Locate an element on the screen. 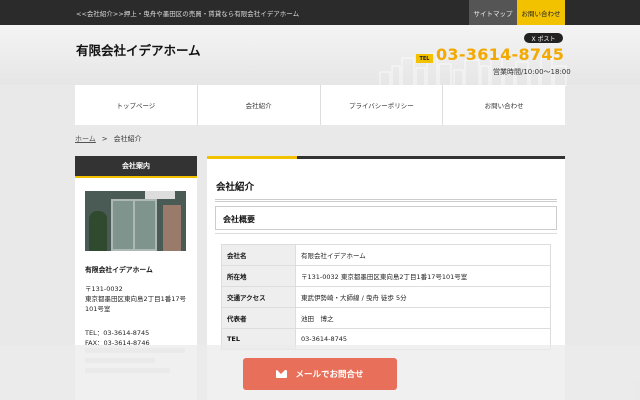 This screenshot has width=640, height=400. global-nav: トップページ 会社紹介 プライバシーポリシー お問い合わせ is located at coordinates (320, 105).